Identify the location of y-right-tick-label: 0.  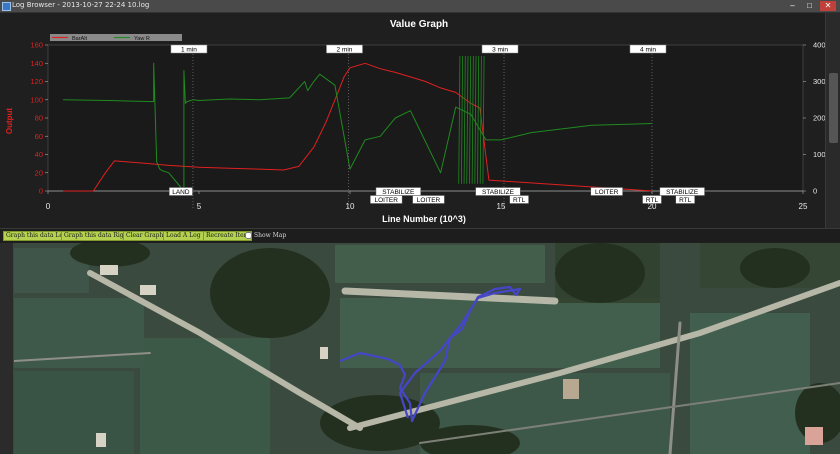
(815, 191).